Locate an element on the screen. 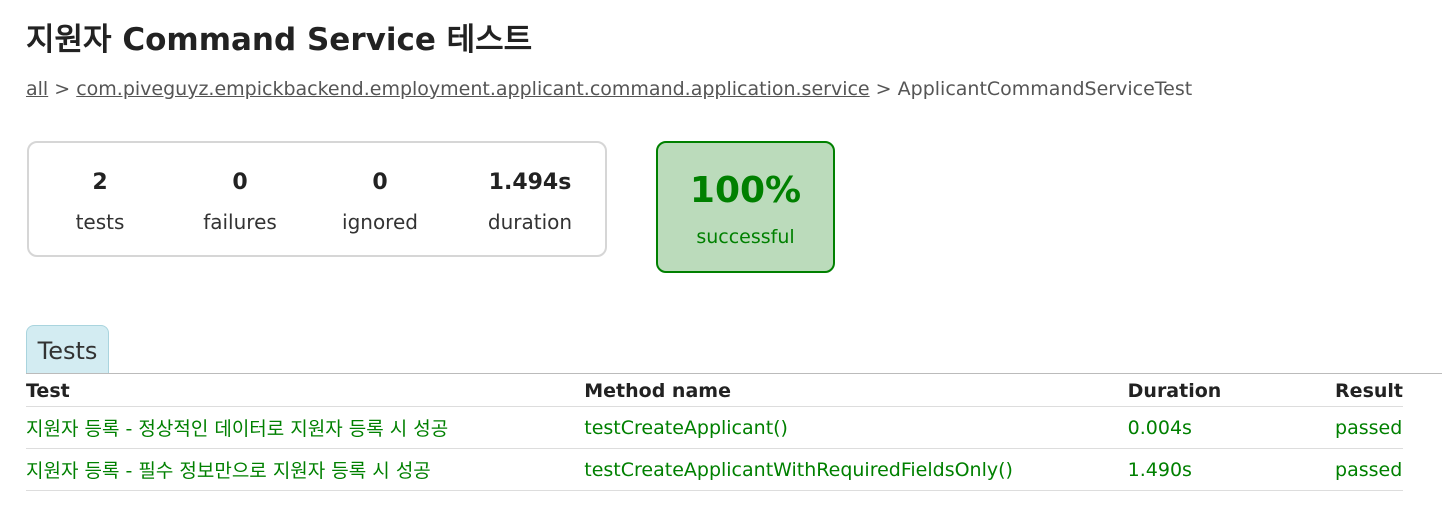 Image resolution: width=1442 pixels, height=532 pixels. success-rate-value: 100% is located at coordinates (745, 190).